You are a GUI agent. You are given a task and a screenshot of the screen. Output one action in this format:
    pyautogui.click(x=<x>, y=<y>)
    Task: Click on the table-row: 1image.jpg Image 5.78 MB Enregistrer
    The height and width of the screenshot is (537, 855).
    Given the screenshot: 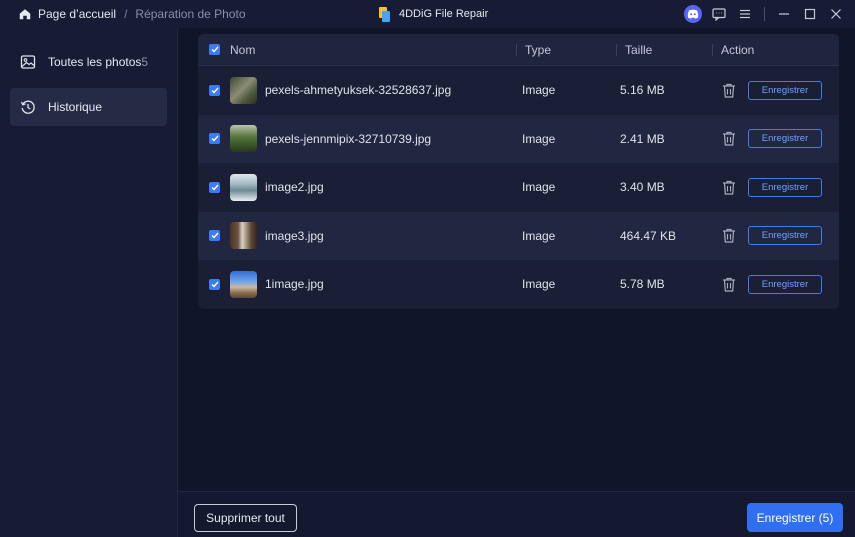 What is the action you would take?
    pyautogui.click(x=518, y=284)
    